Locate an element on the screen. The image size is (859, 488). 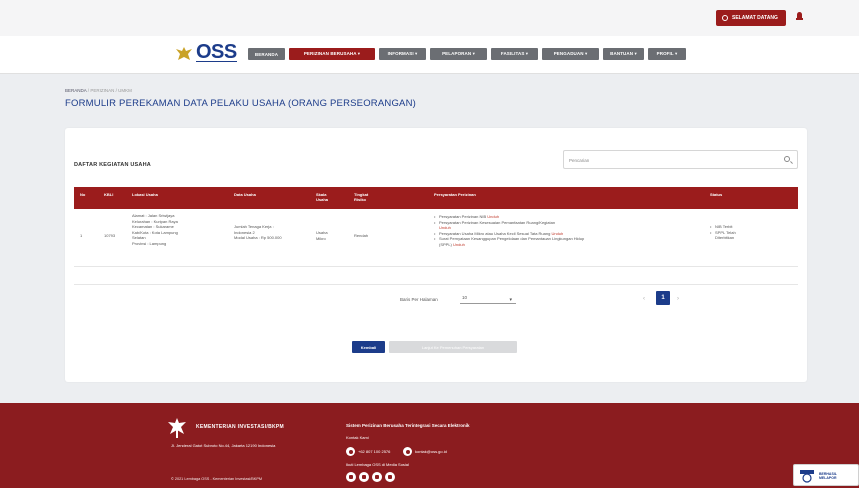
twitter-icon is located at coordinates (364, 477).